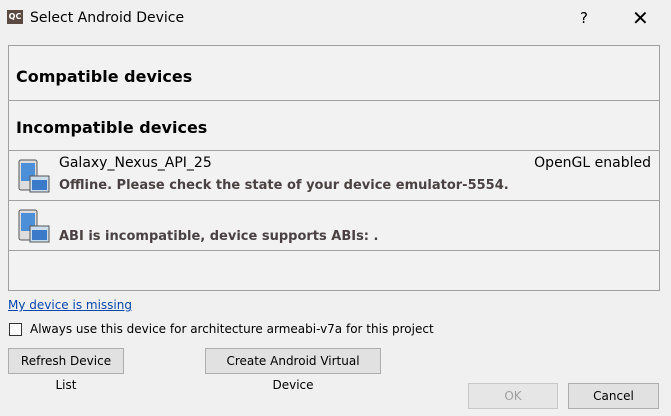 The height and width of the screenshot is (416, 671). Describe the element at coordinates (613, 396) in the screenshot. I see `cancel-button: Cancel` at that location.